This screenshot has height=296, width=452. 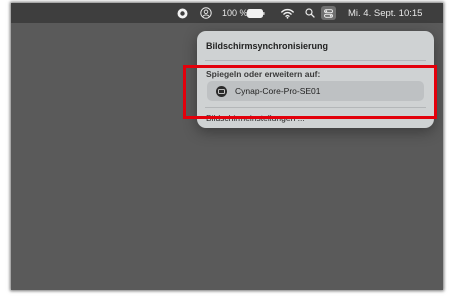 I want to click on search-icon, so click(x=310, y=13).